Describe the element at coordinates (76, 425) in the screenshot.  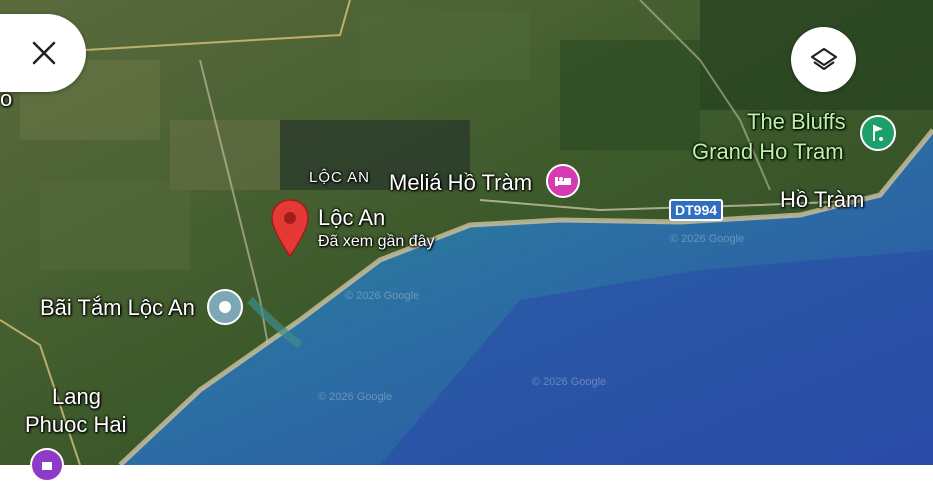
I see `map-label-lang-2: Phuoc Hai` at that location.